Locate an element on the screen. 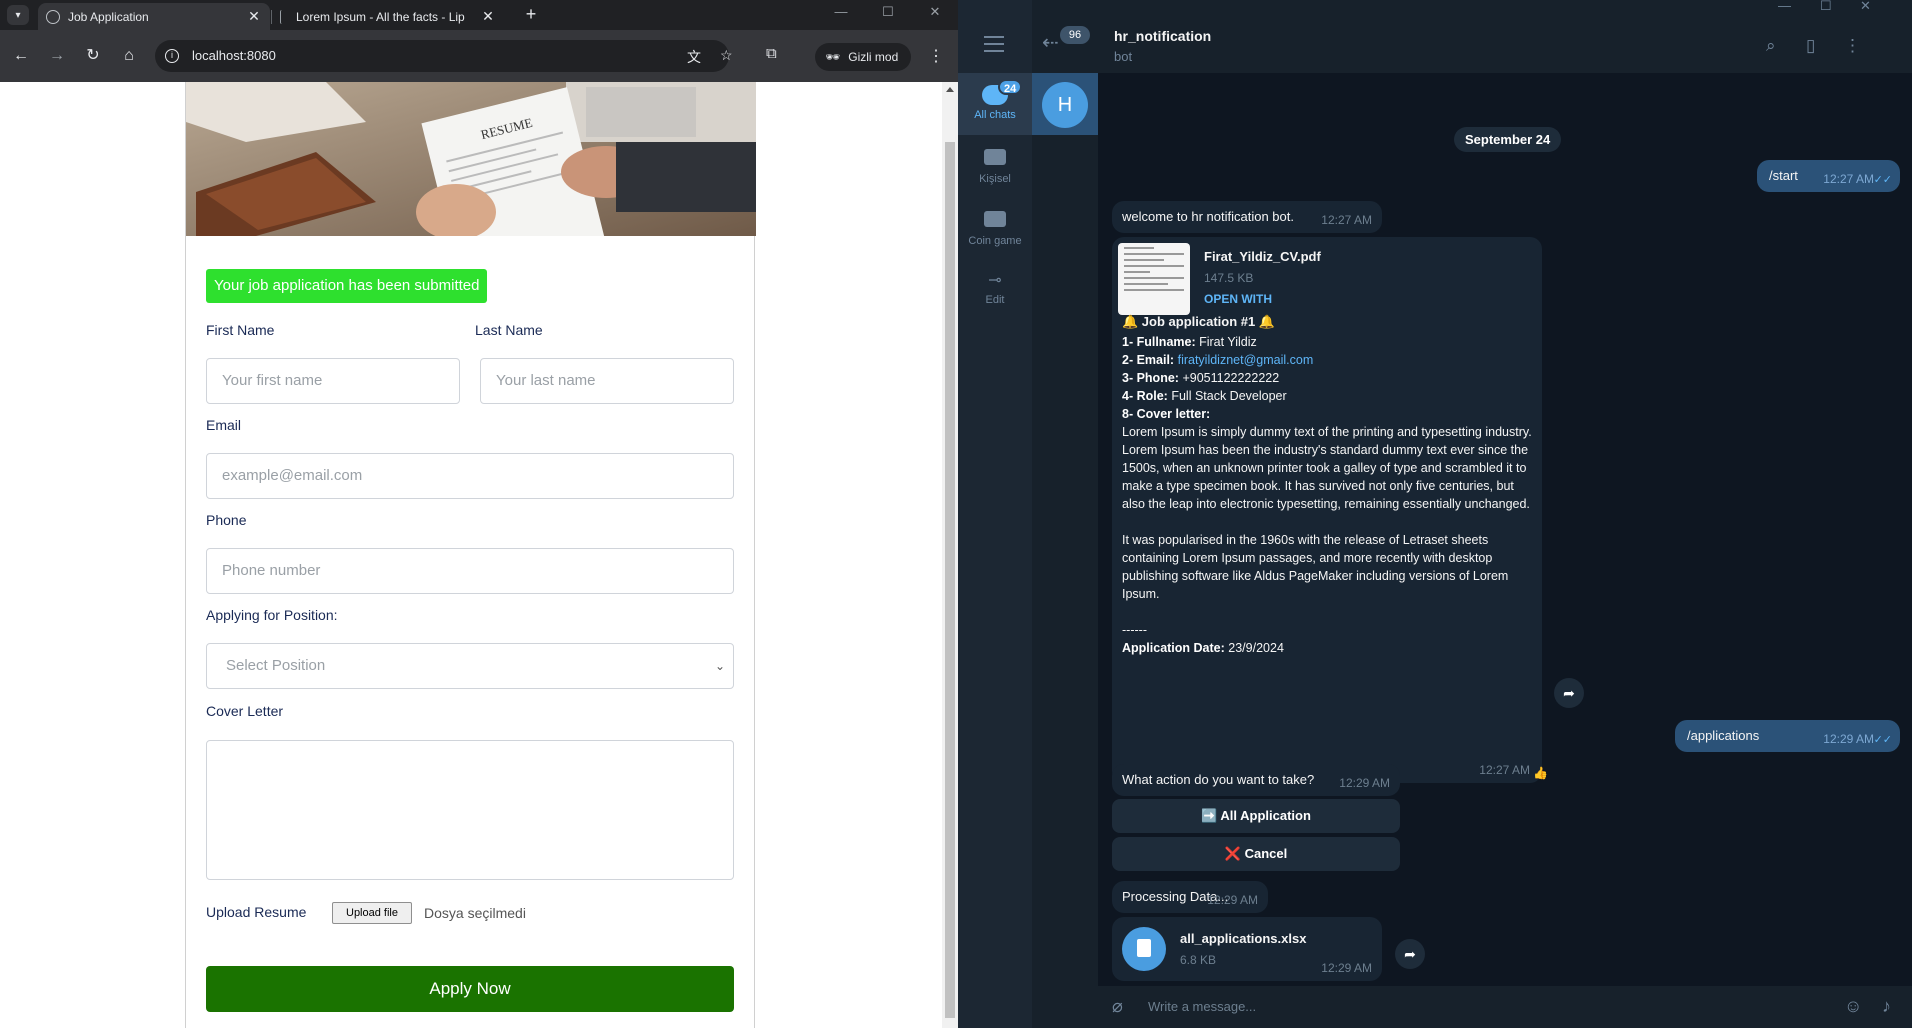 This screenshot has width=1912, height=1028. message-outgoing: /start 12:27 AM ✓✓ is located at coordinates (1828, 176).